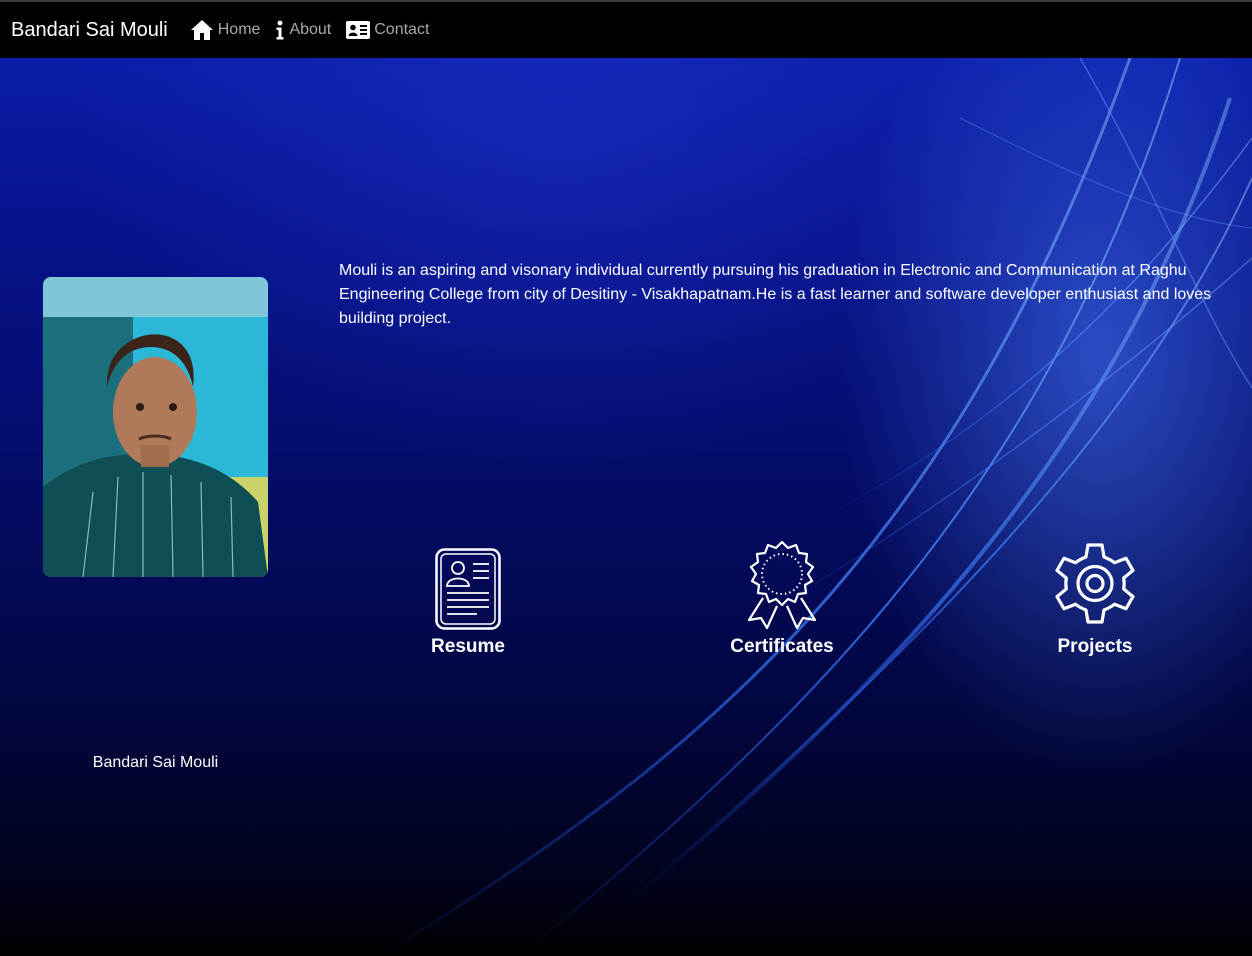  Describe the element at coordinates (280, 30) in the screenshot. I see `info-icon` at that location.